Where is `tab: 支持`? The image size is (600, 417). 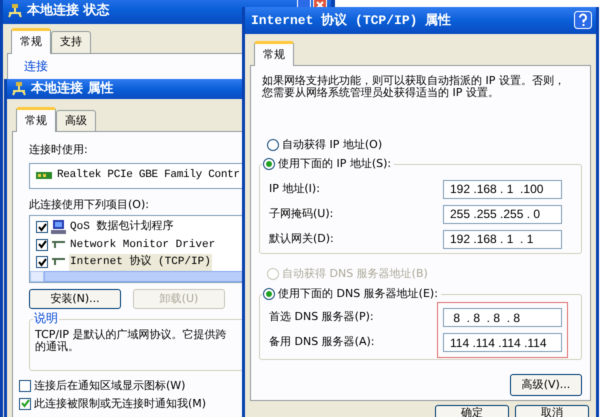 tab: 支持 is located at coordinates (71, 41).